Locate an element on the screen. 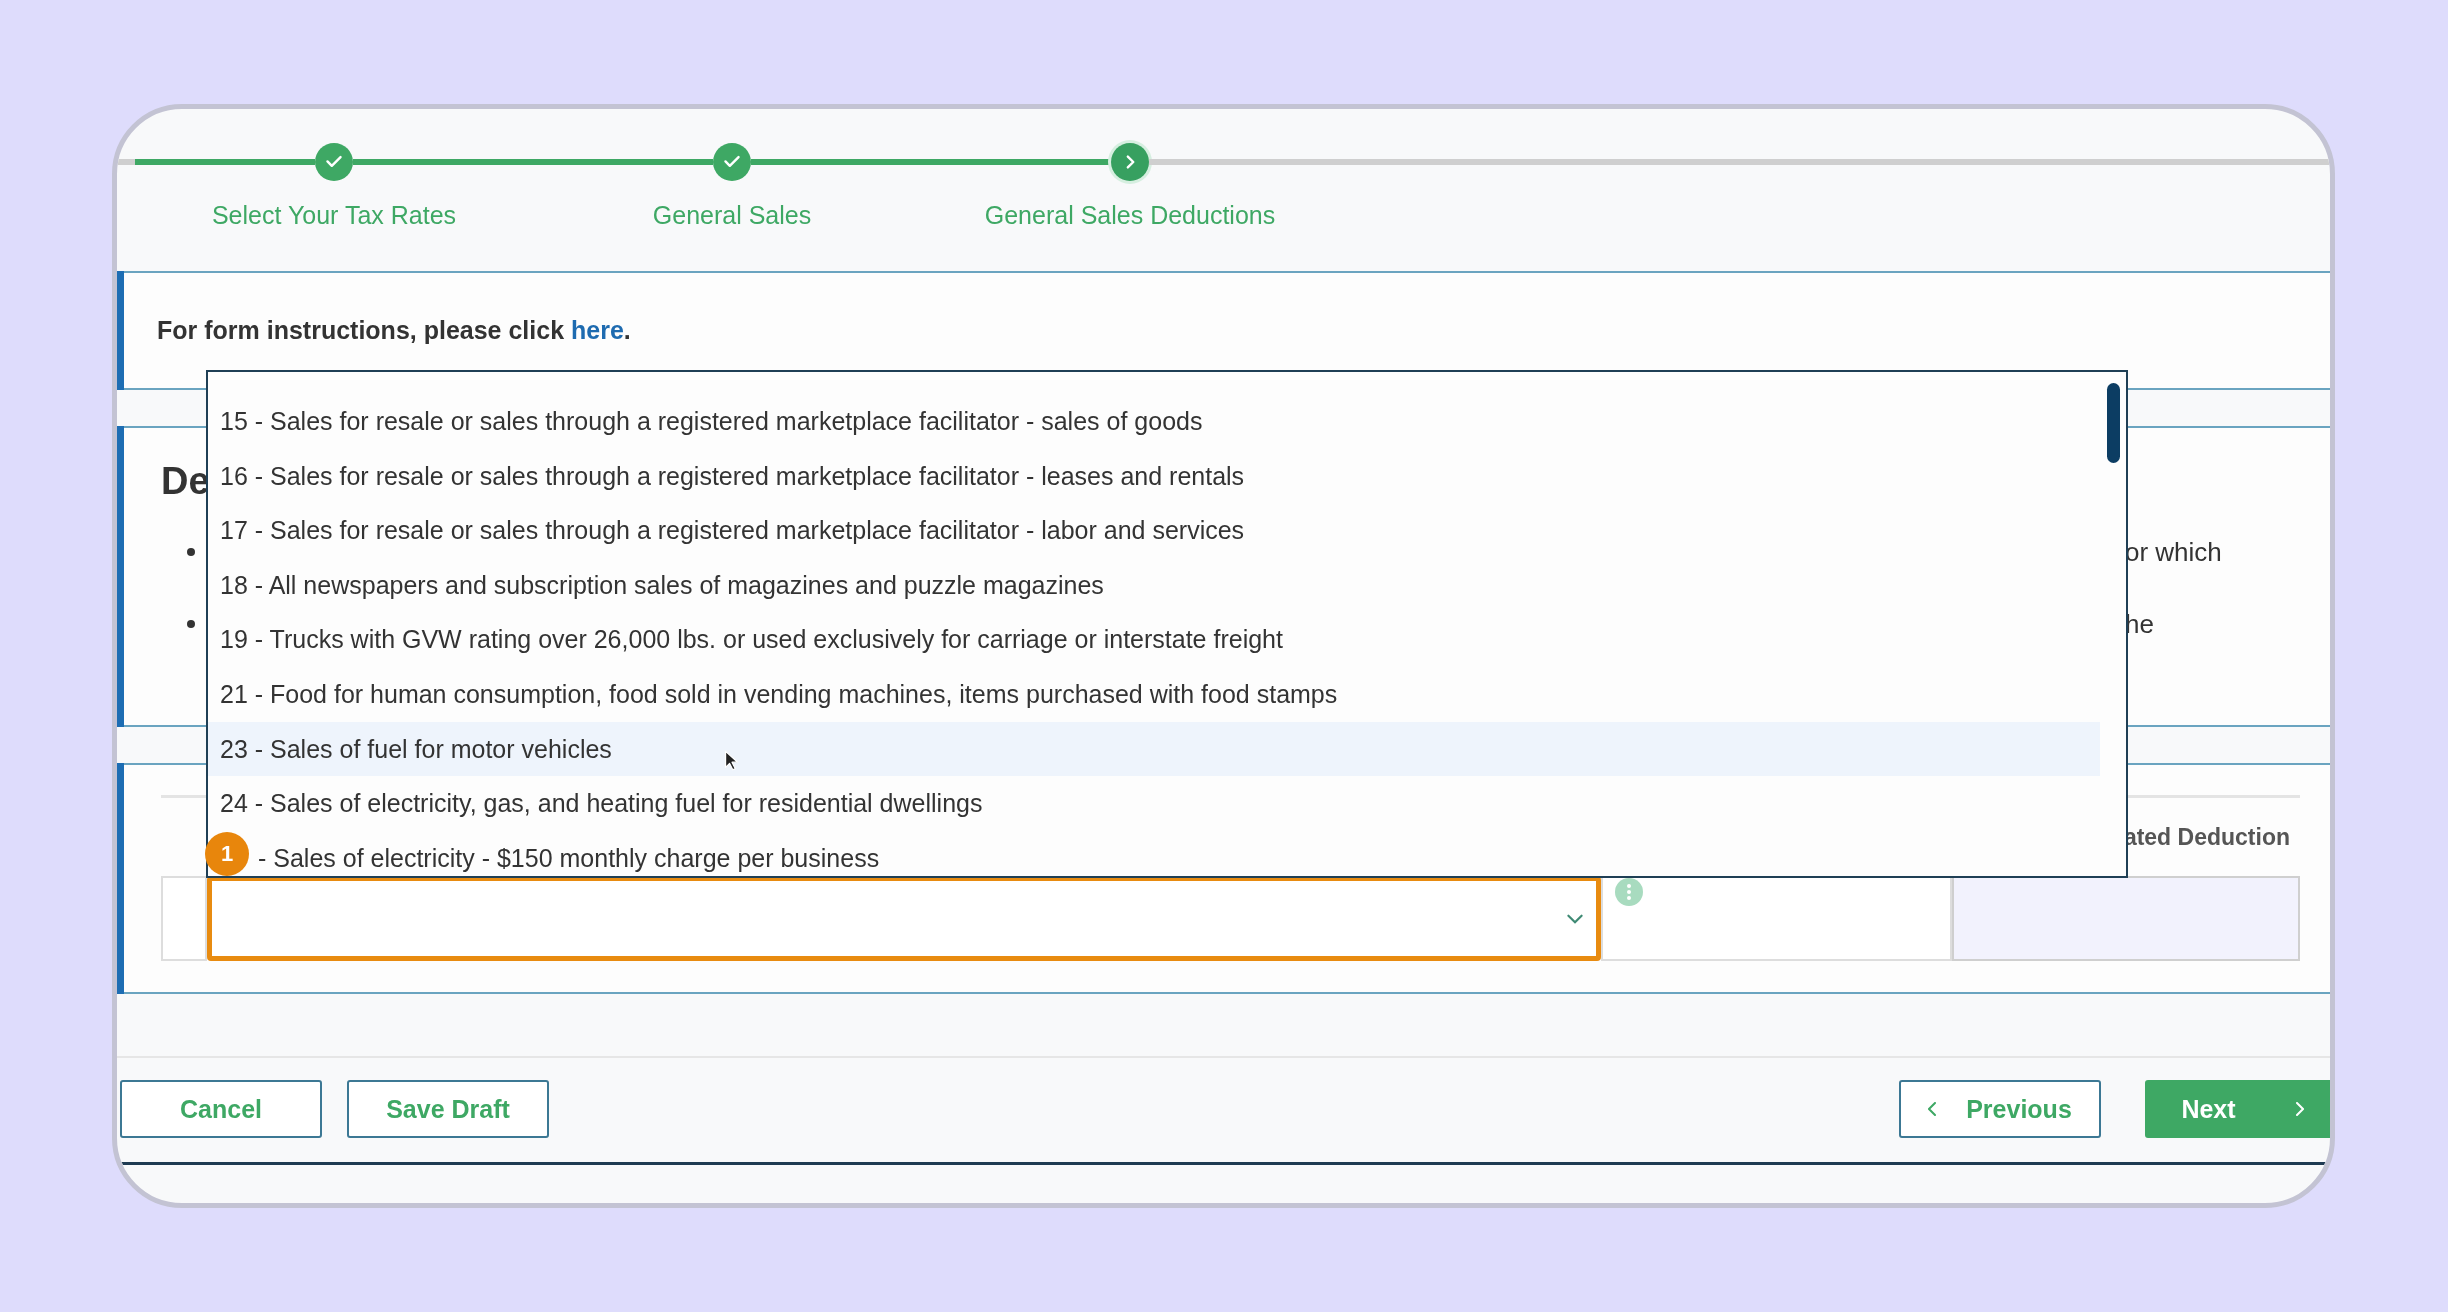 The width and height of the screenshot is (2448, 1312). dropdown-option: 21 - Food for human consumption, food sold in vending machines, items purchased with food stamps is located at coordinates (1154, 694).